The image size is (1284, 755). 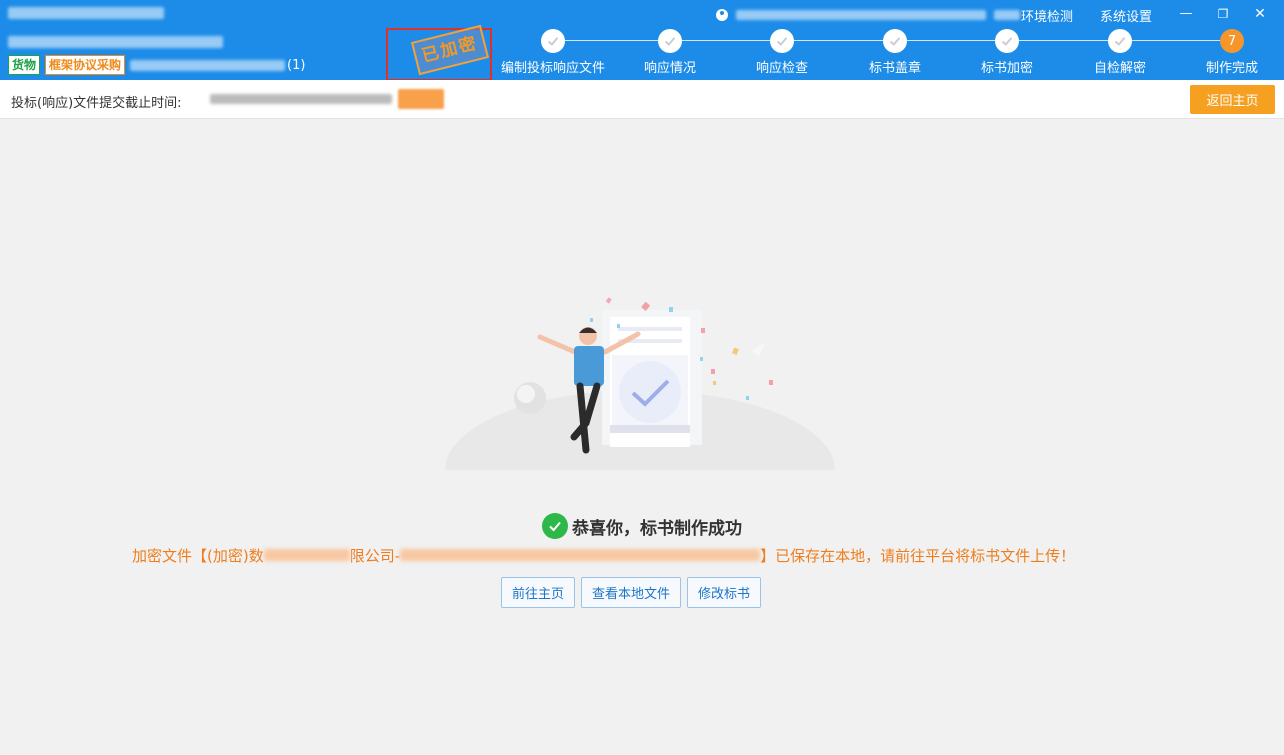 I want to click on app-title-redacted, so click(x=86, y=13).